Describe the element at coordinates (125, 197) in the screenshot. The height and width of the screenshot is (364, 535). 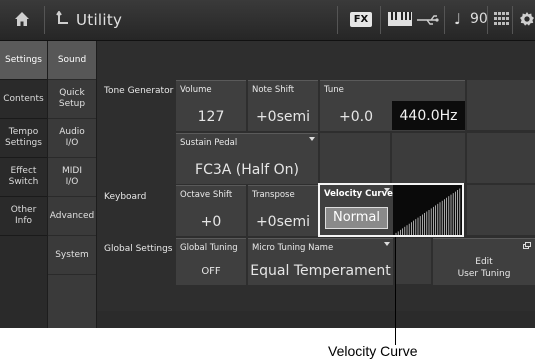
I see `section-keyboard: Keyboard` at that location.